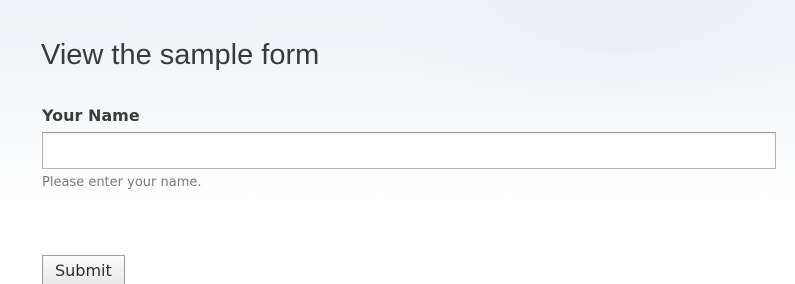 This screenshot has height=284, width=795. I want to click on submit-button: Submit, so click(83, 269).